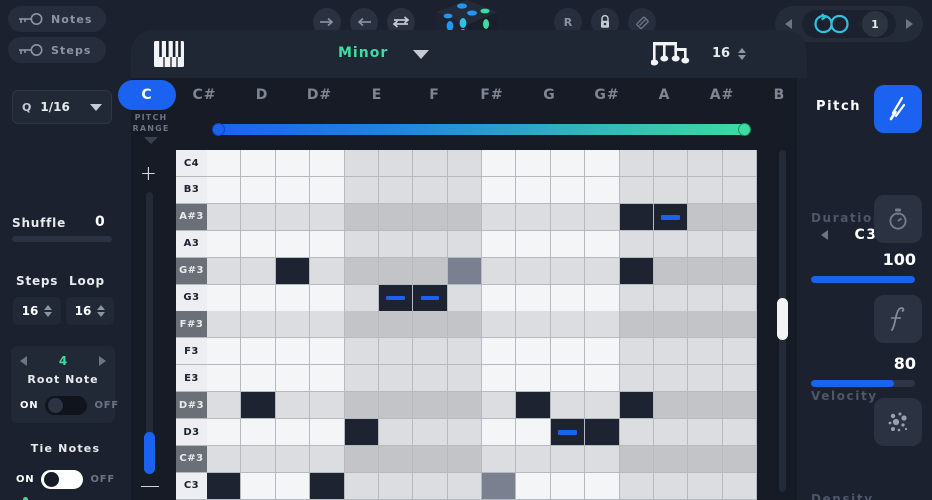 The image size is (932, 500). Describe the element at coordinates (102, 361) in the screenshot. I see `next-root-button` at that location.